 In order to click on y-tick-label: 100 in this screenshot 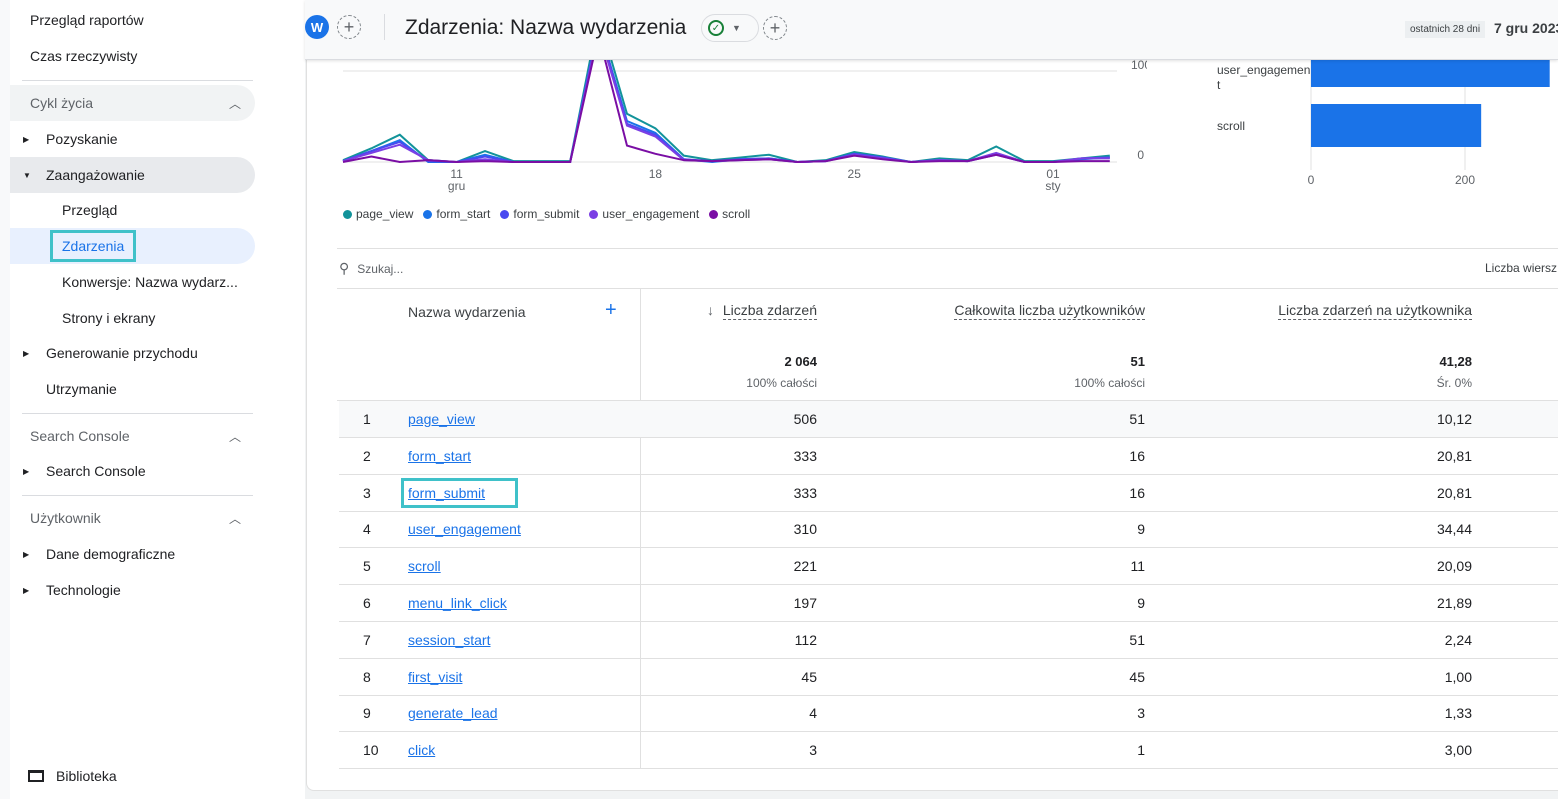, I will do `click(1139, 65)`.